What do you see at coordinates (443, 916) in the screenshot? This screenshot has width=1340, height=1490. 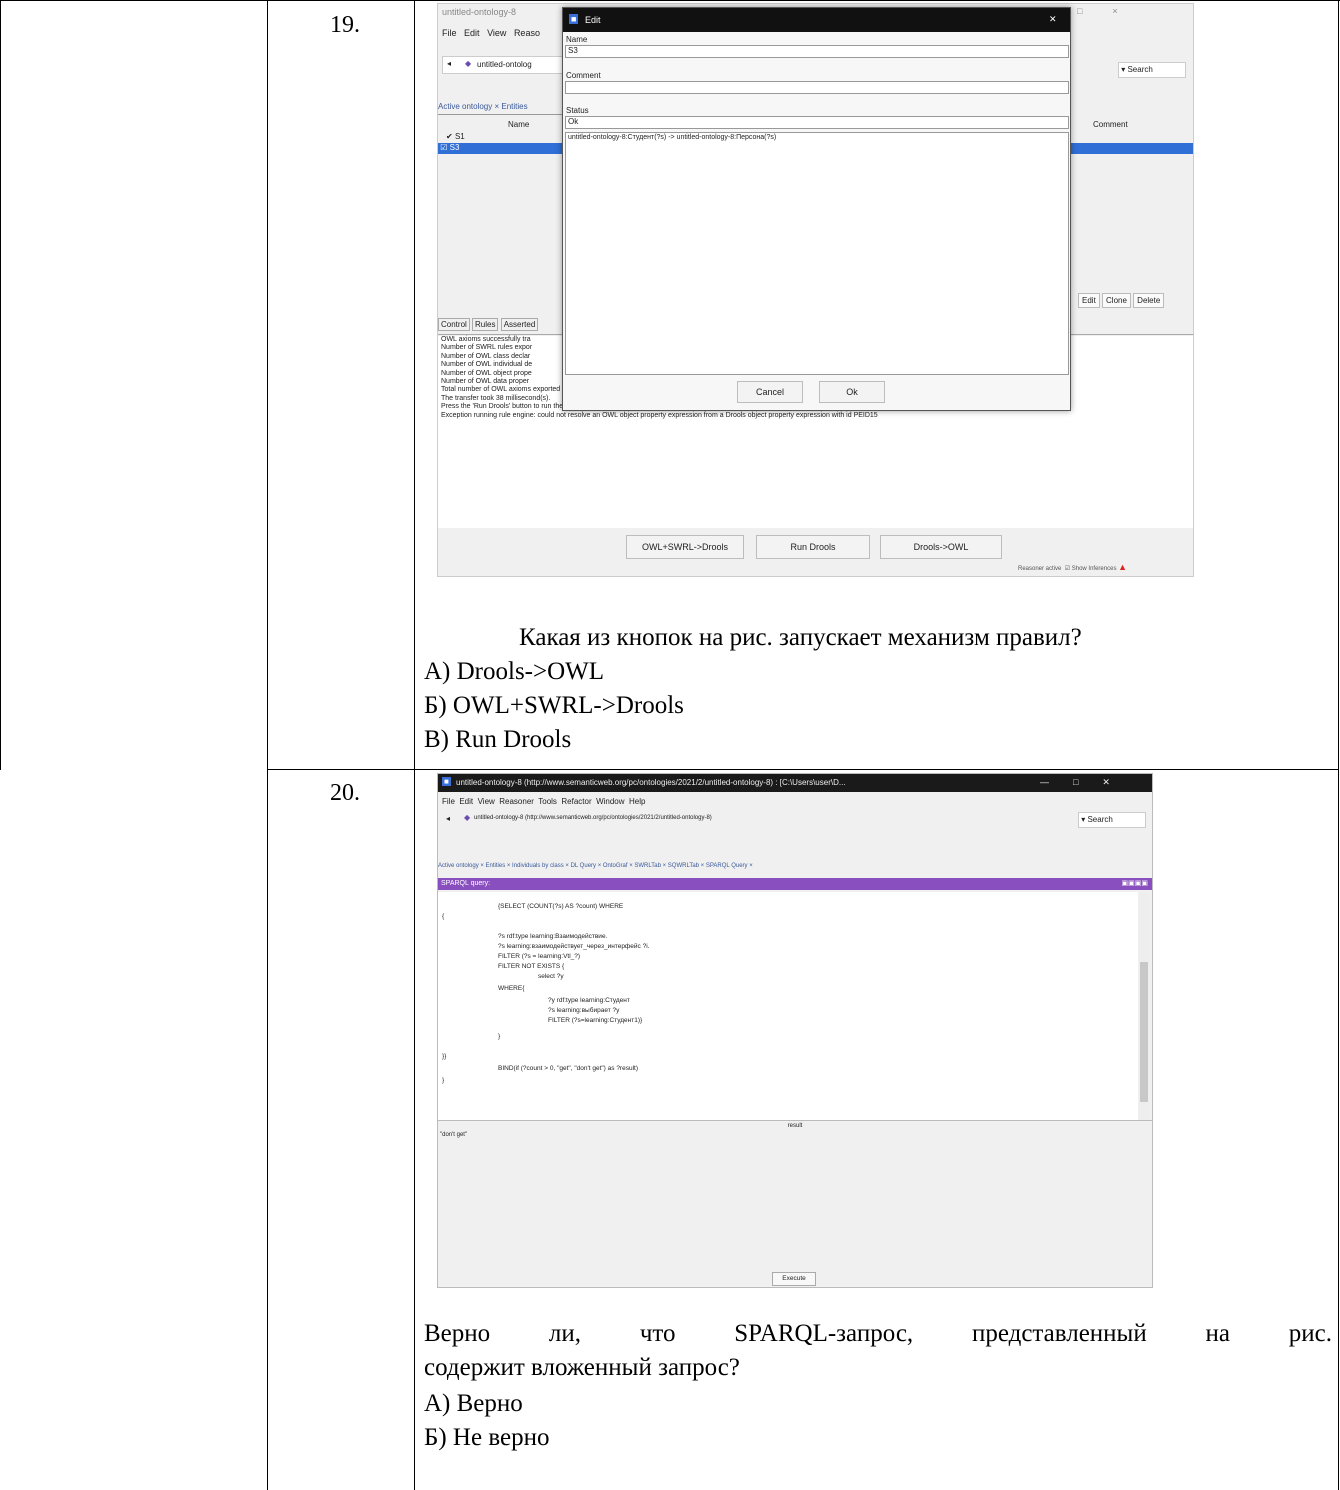 I see `query-line: {` at bounding box center [443, 916].